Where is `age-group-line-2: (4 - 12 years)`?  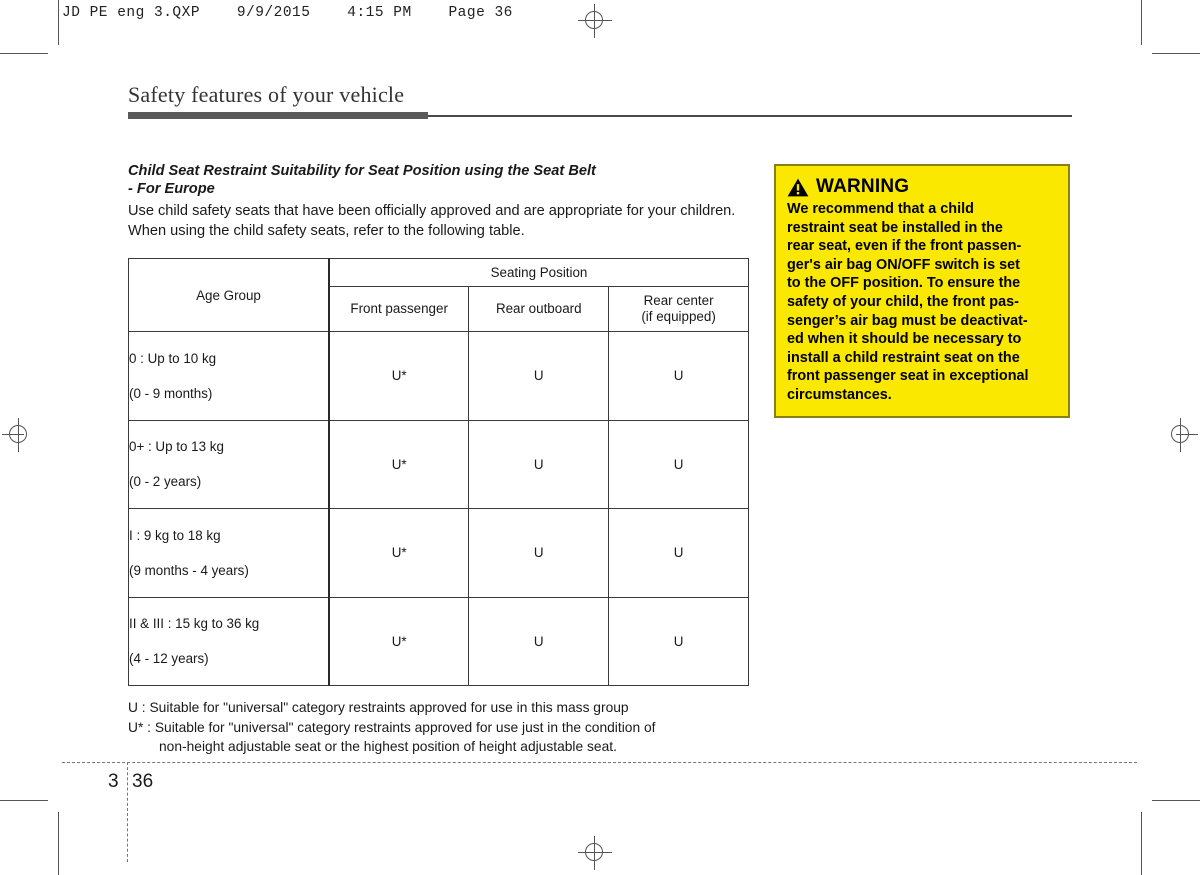 age-group-line-2: (4 - 12 years) is located at coordinates (169, 658).